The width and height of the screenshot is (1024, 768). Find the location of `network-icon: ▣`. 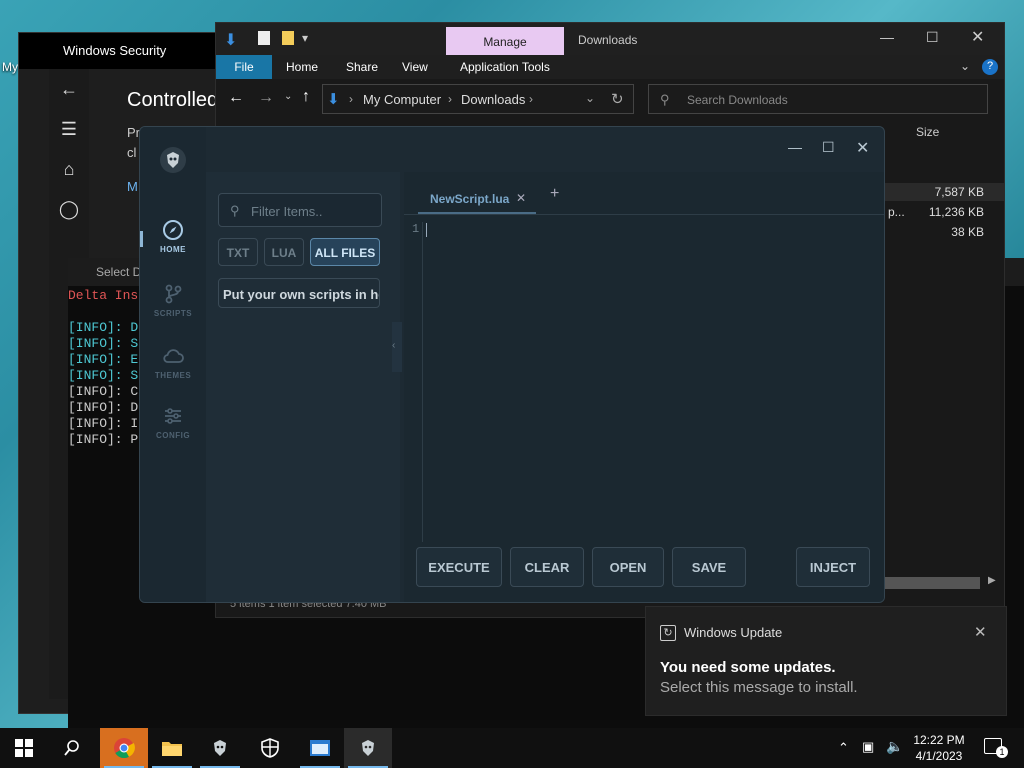

network-icon: ▣ is located at coordinates (868, 747).